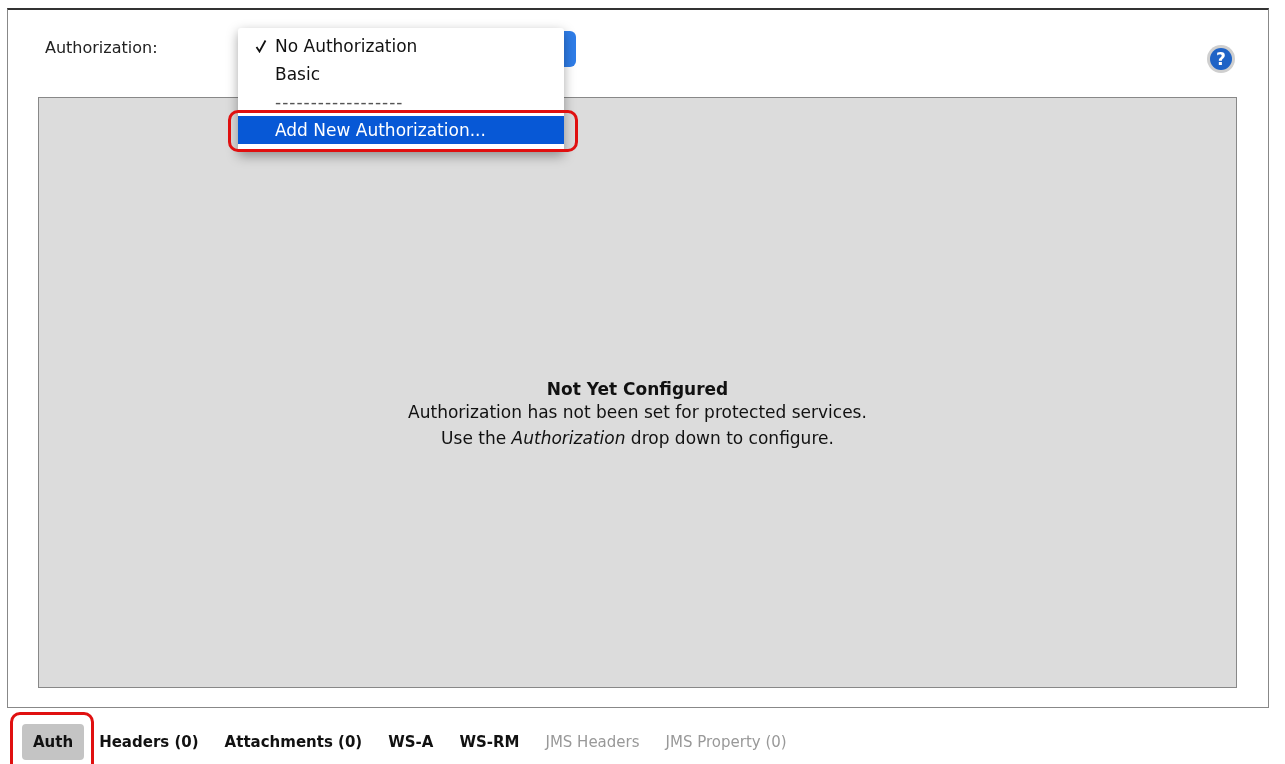  What do you see at coordinates (637, 388) in the screenshot?
I see `message-title: Not Yet Configured` at bounding box center [637, 388].